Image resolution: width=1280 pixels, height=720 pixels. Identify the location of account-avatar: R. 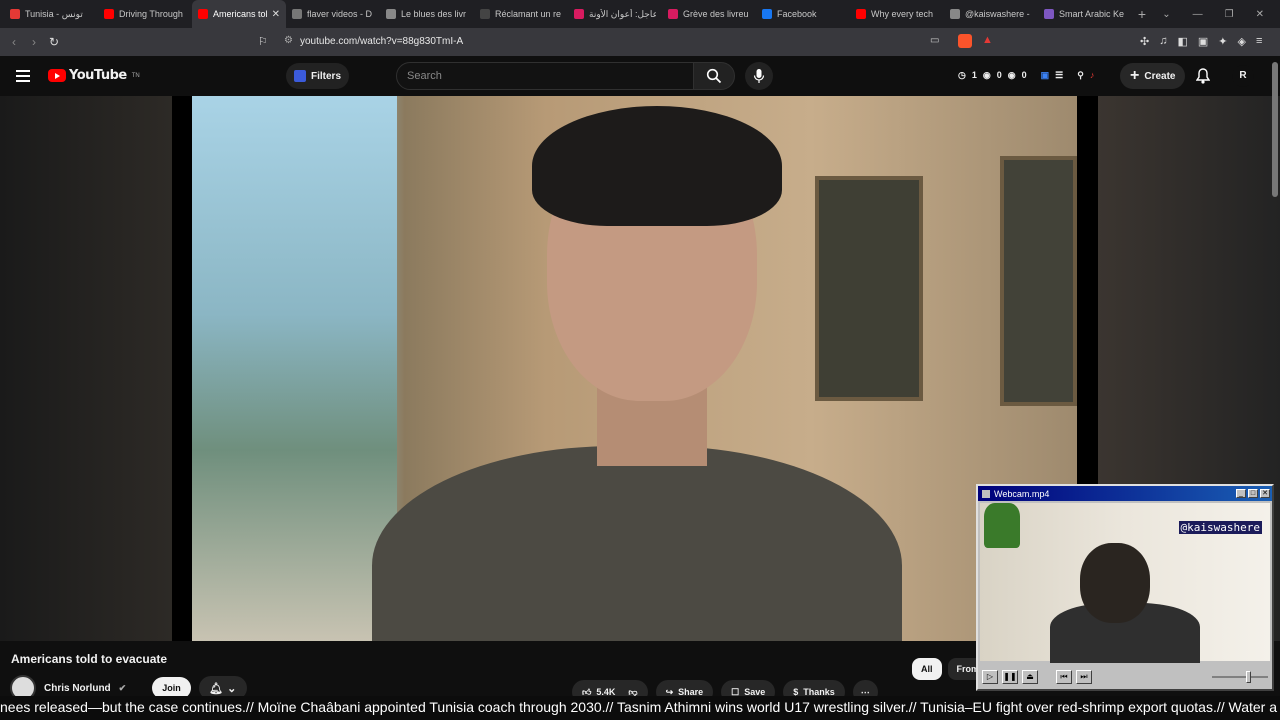
(1243, 76).